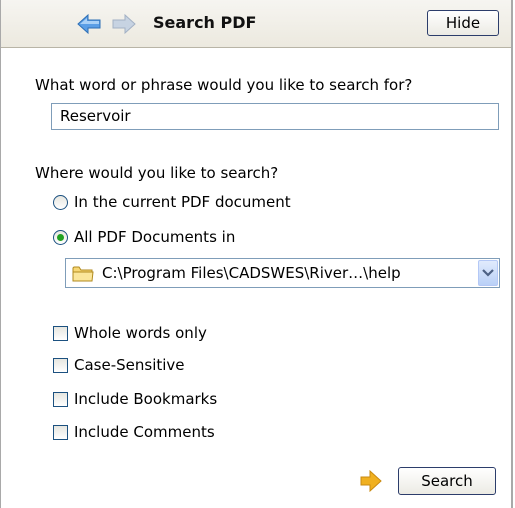  Describe the element at coordinates (251, 273) in the screenshot. I see `folder-path-value: C:\Program Files\CADSWES\River…\help` at that location.